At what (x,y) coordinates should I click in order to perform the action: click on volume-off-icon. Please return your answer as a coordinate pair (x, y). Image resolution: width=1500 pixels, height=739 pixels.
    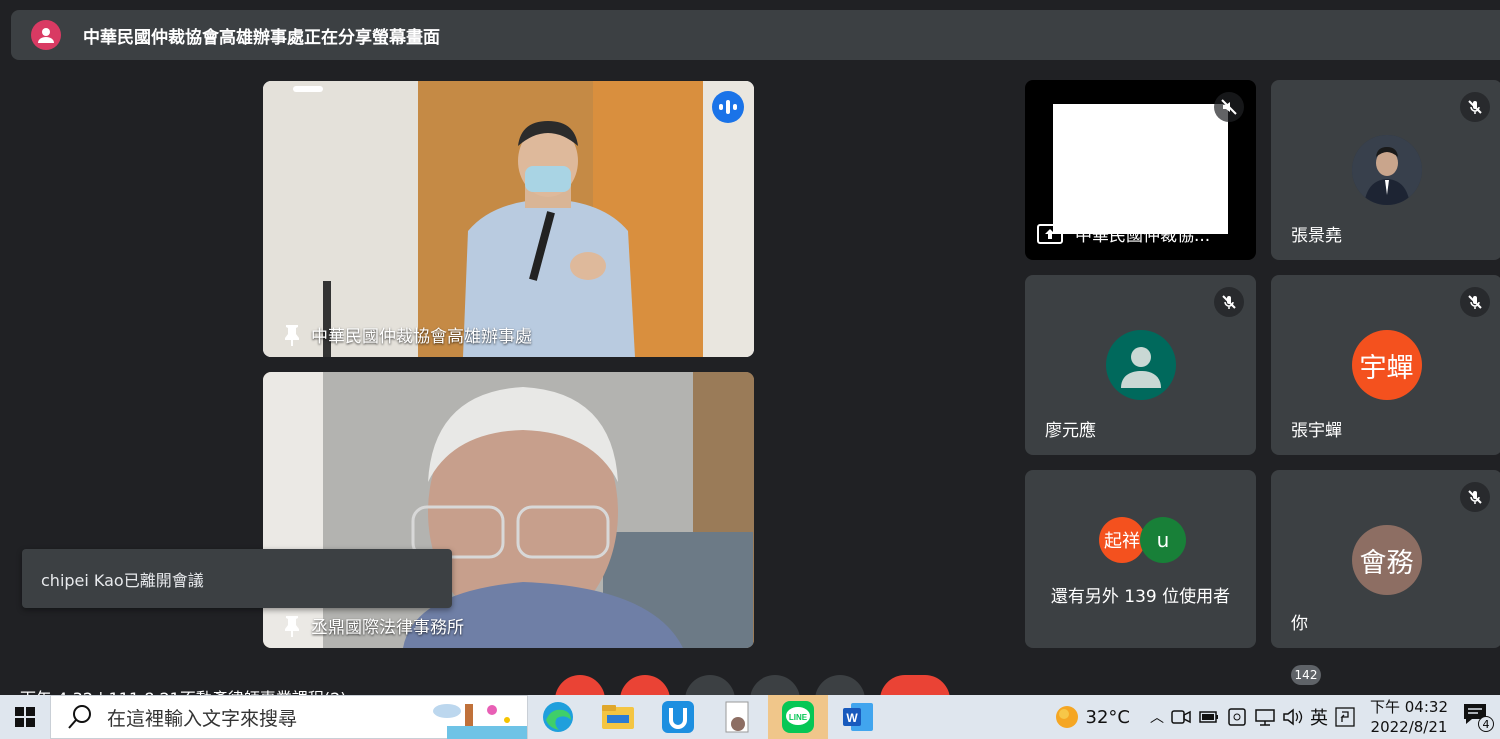
    Looking at the image, I should click on (1229, 107).